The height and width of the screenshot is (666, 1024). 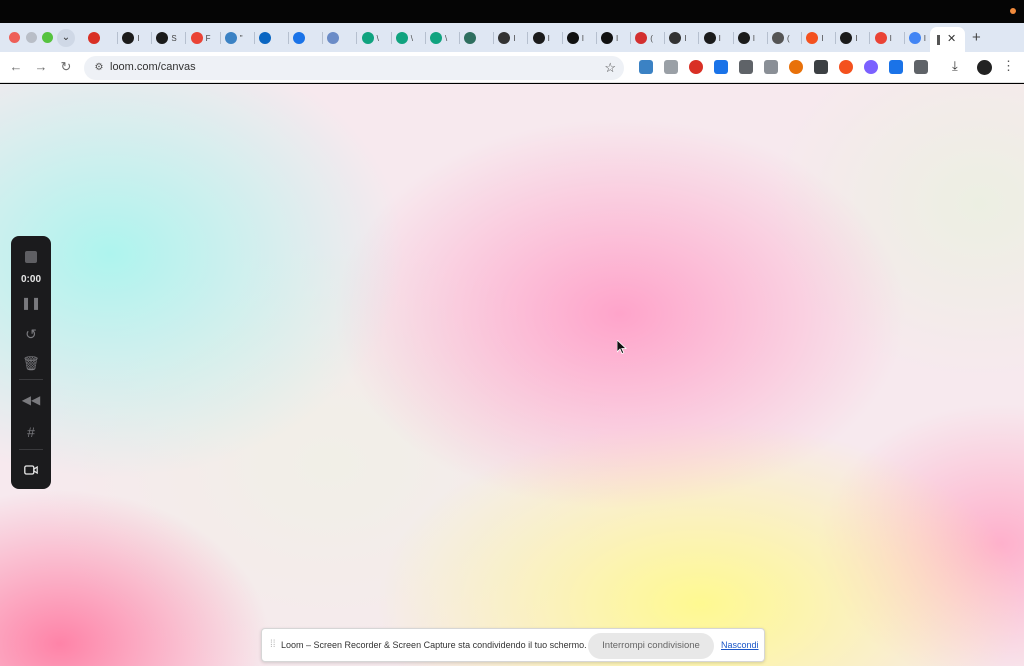 What do you see at coordinates (14, 37) in the screenshot?
I see `window-close-button` at bounding box center [14, 37].